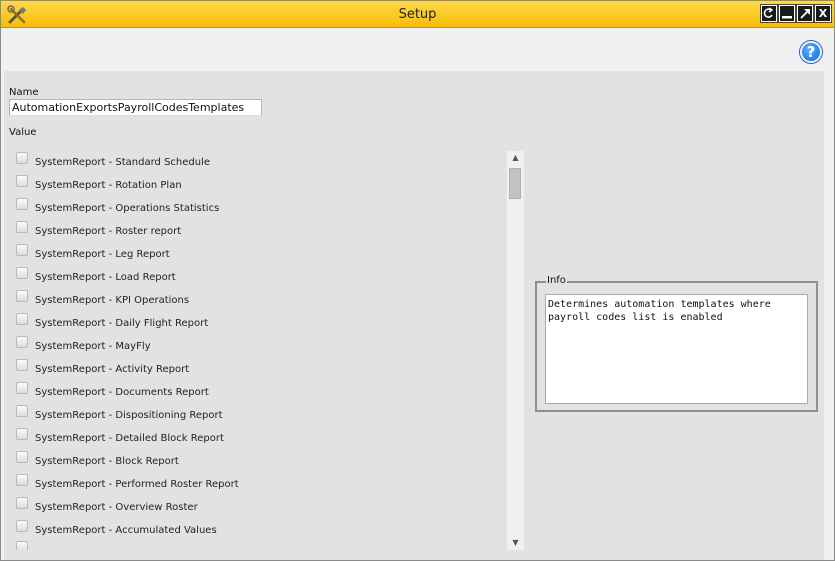 This screenshot has height=561, width=835. Describe the element at coordinates (254, 414) in the screenshot. I see `list-item: SystemReport - Dispositioning Report` at that location.